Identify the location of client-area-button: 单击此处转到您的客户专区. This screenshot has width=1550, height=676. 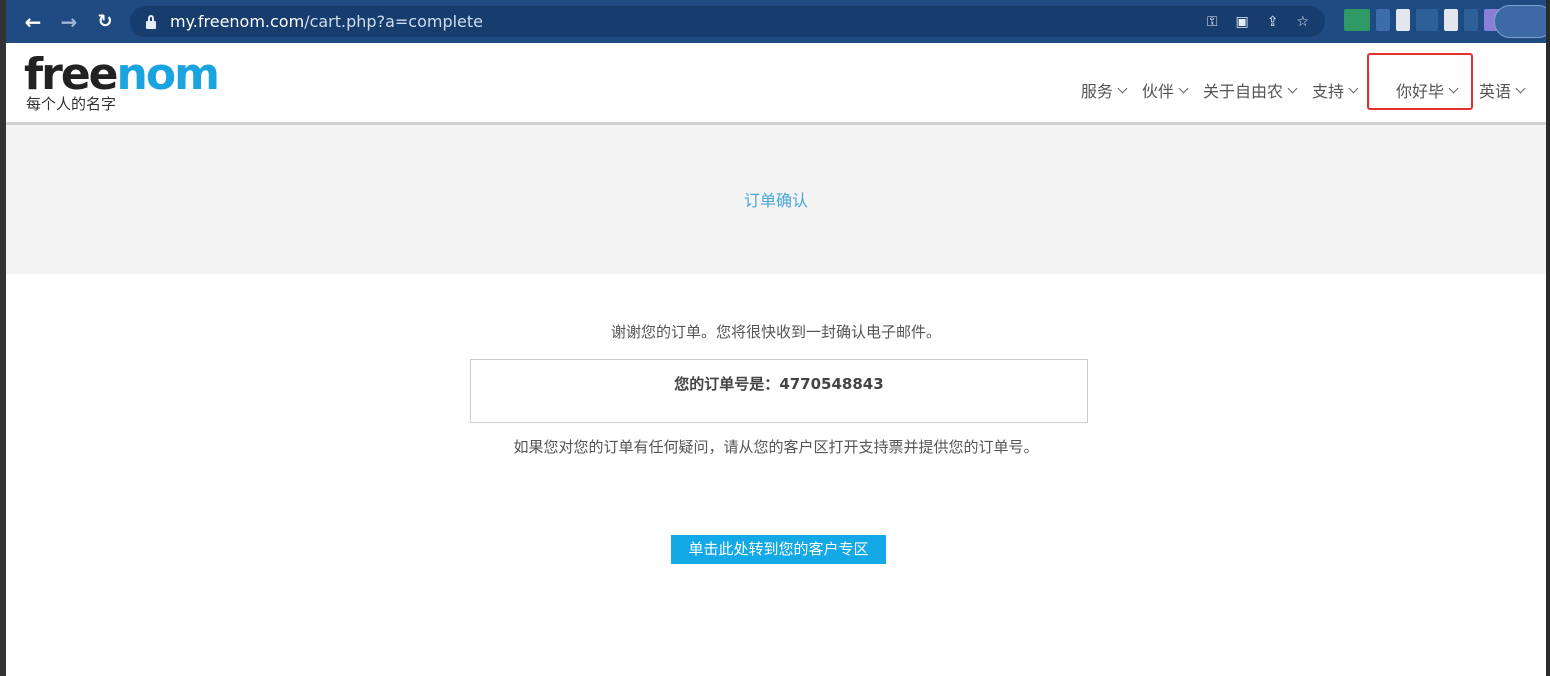
(778, 549).